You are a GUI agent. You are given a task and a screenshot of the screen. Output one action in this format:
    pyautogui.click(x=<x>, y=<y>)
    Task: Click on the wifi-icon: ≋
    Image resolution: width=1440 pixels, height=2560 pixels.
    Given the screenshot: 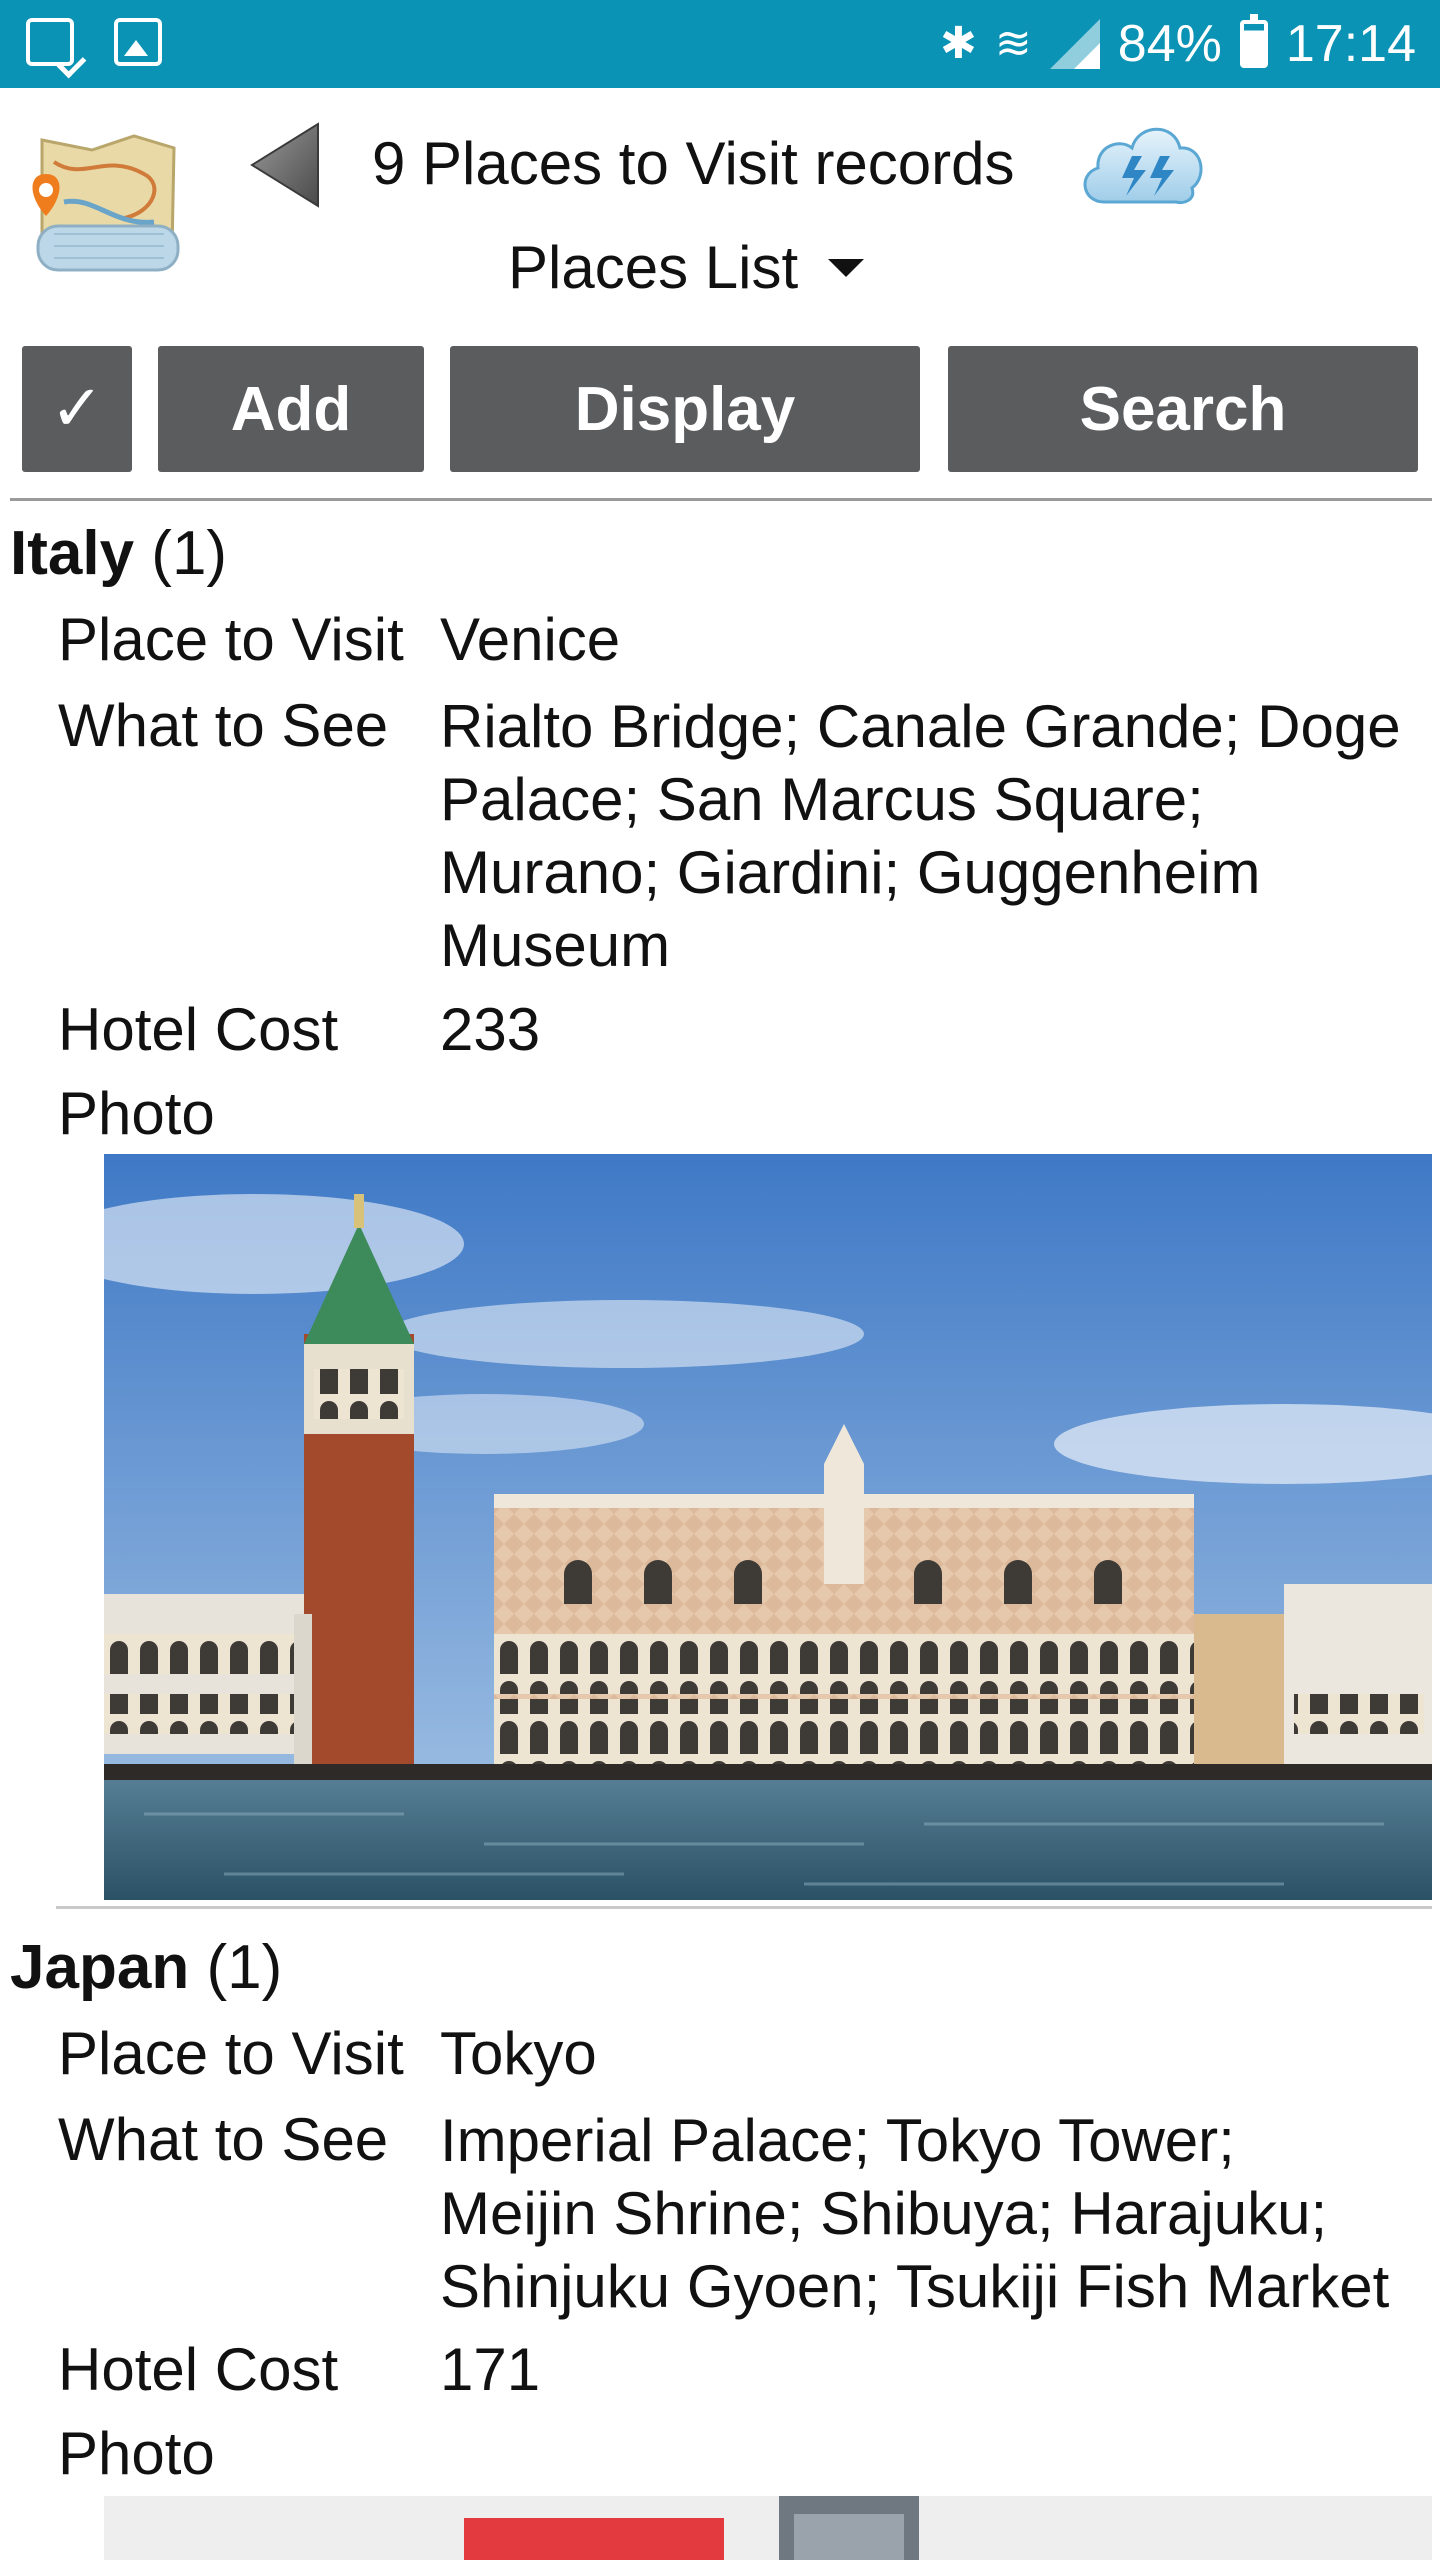 What is the action you would take?
    pyautogui.click(x=1013, y=43)
    